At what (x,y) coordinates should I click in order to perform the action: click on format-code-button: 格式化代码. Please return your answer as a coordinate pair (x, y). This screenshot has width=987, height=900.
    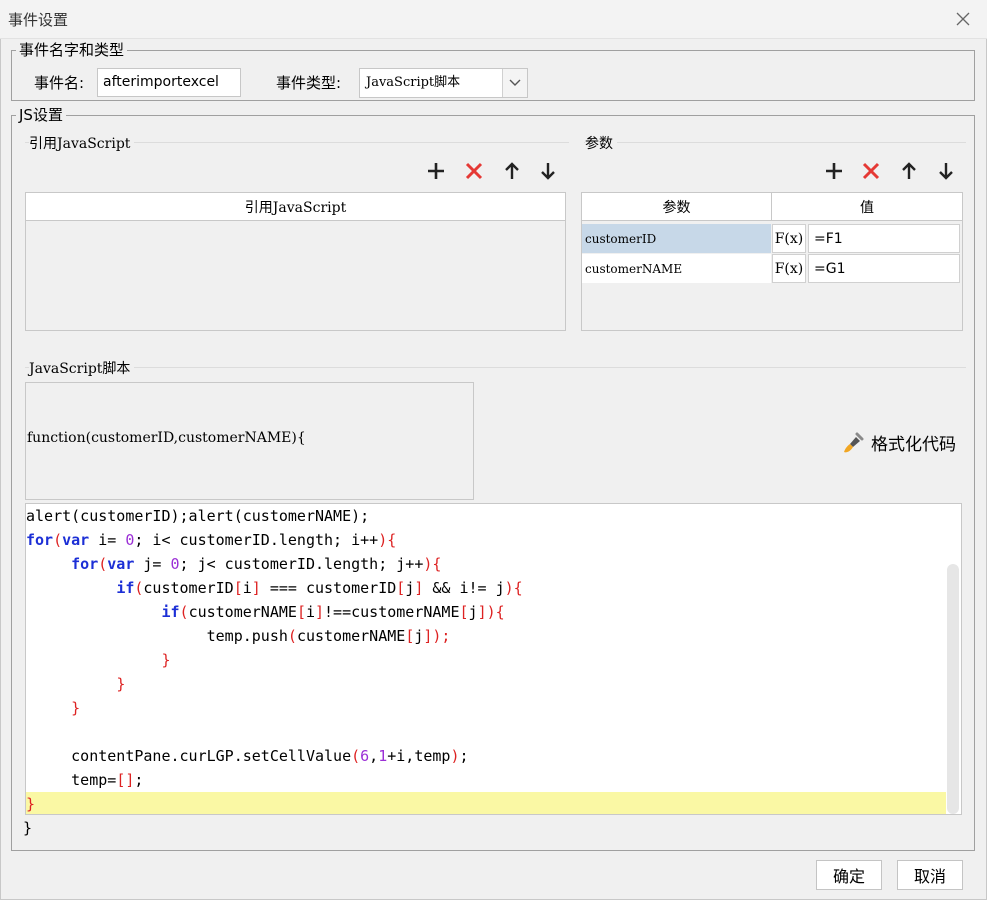
    Looking at the image, I should click on (899, 442).